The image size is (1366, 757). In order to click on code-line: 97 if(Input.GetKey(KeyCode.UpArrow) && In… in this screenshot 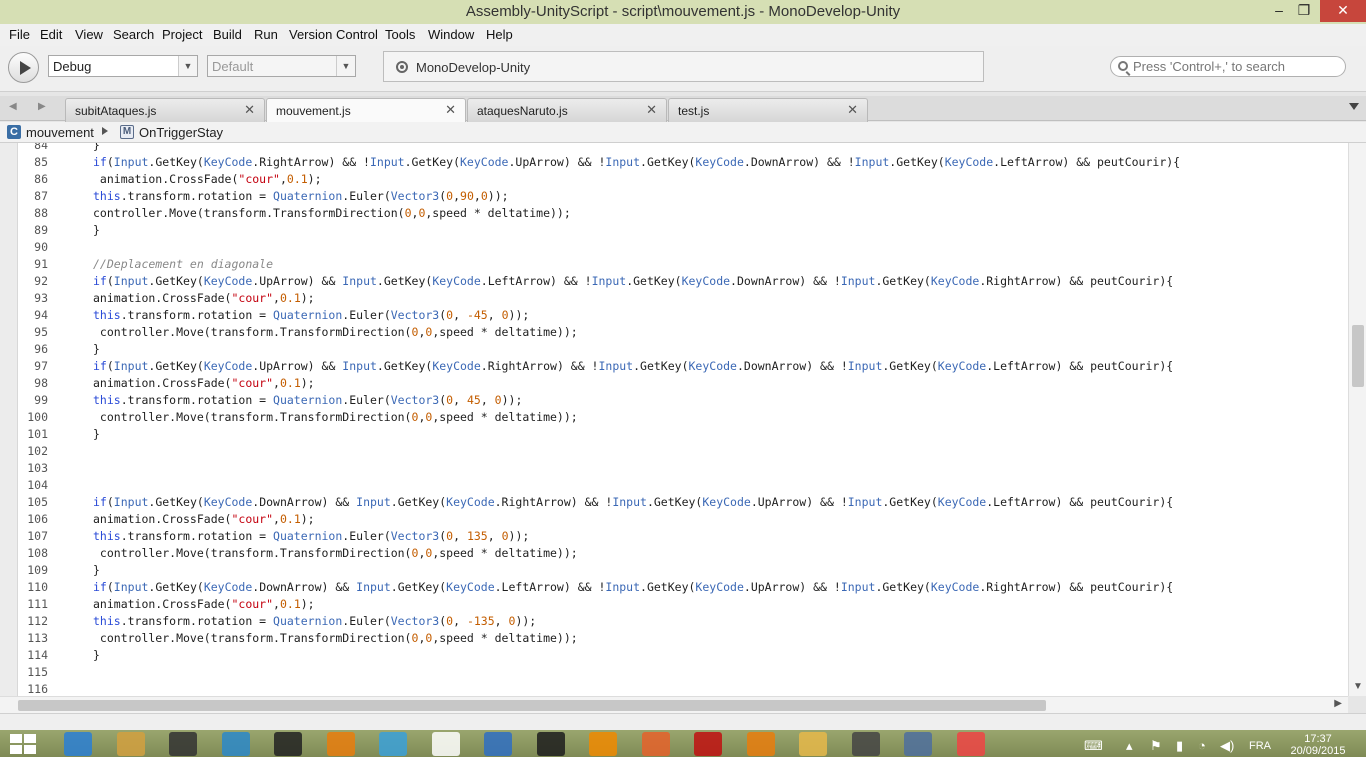, I will do `click(596, 366)`.